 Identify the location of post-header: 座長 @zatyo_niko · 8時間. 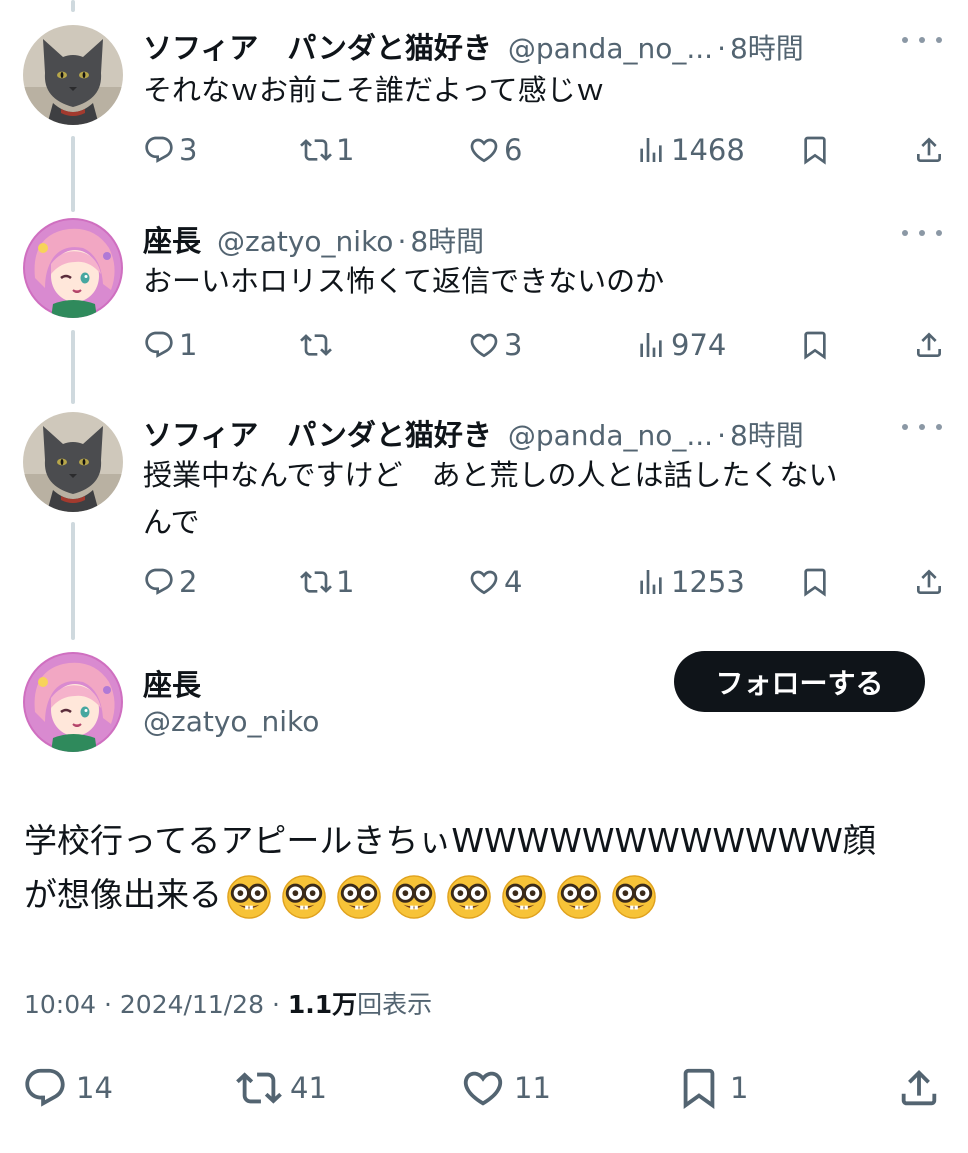
(505, 240).